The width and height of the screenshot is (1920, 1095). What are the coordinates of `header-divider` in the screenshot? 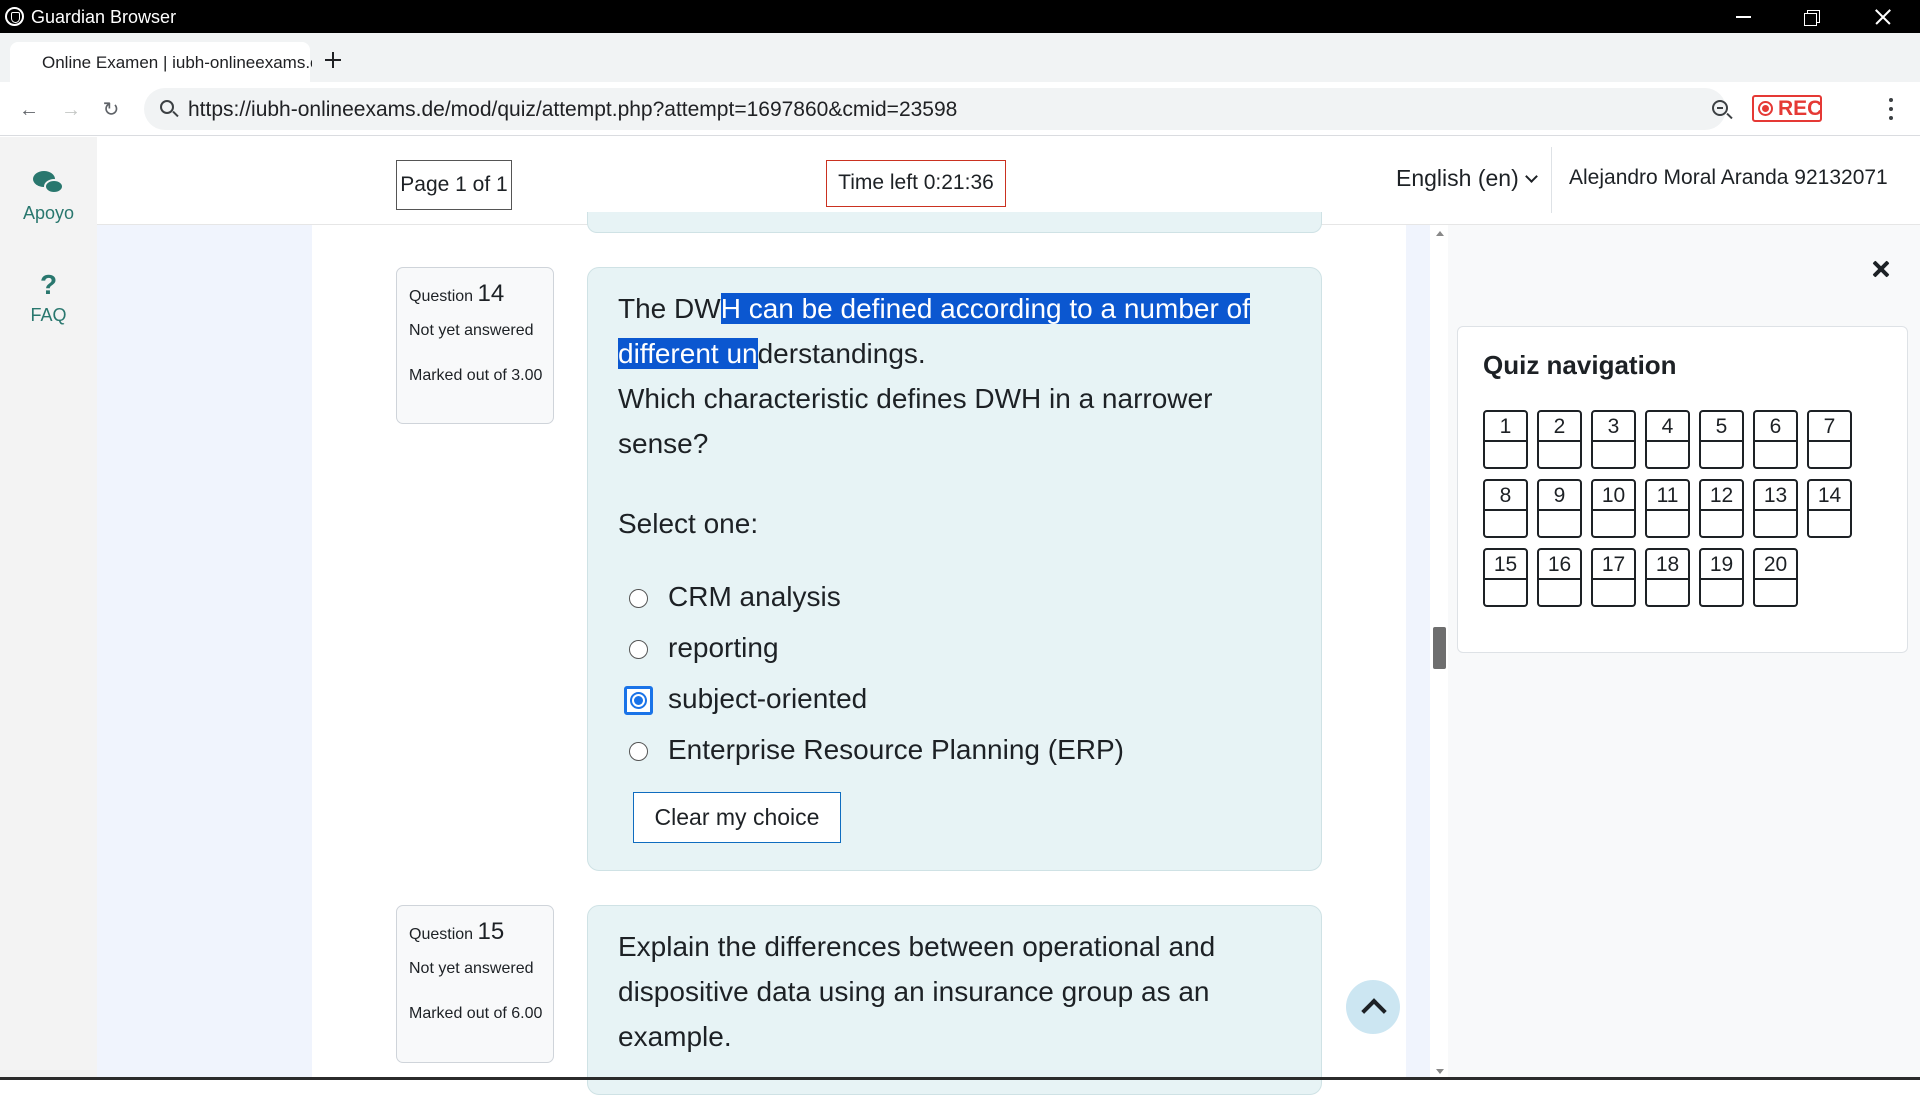 It's located at (1551, 180).